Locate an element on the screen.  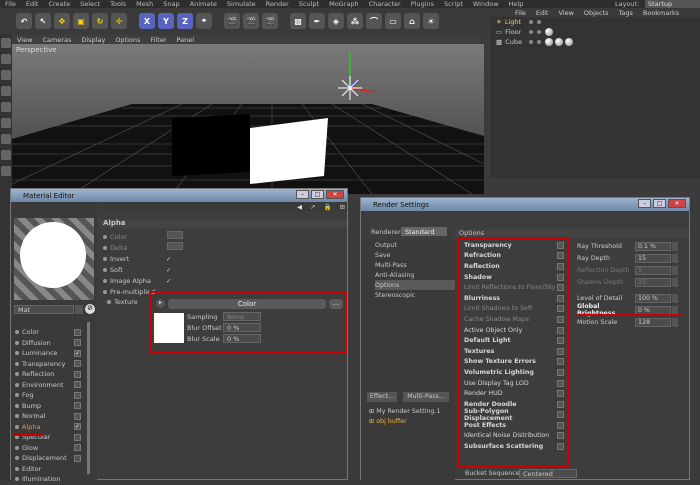
channel-row: Transparency is located at coordinates (51, 364).